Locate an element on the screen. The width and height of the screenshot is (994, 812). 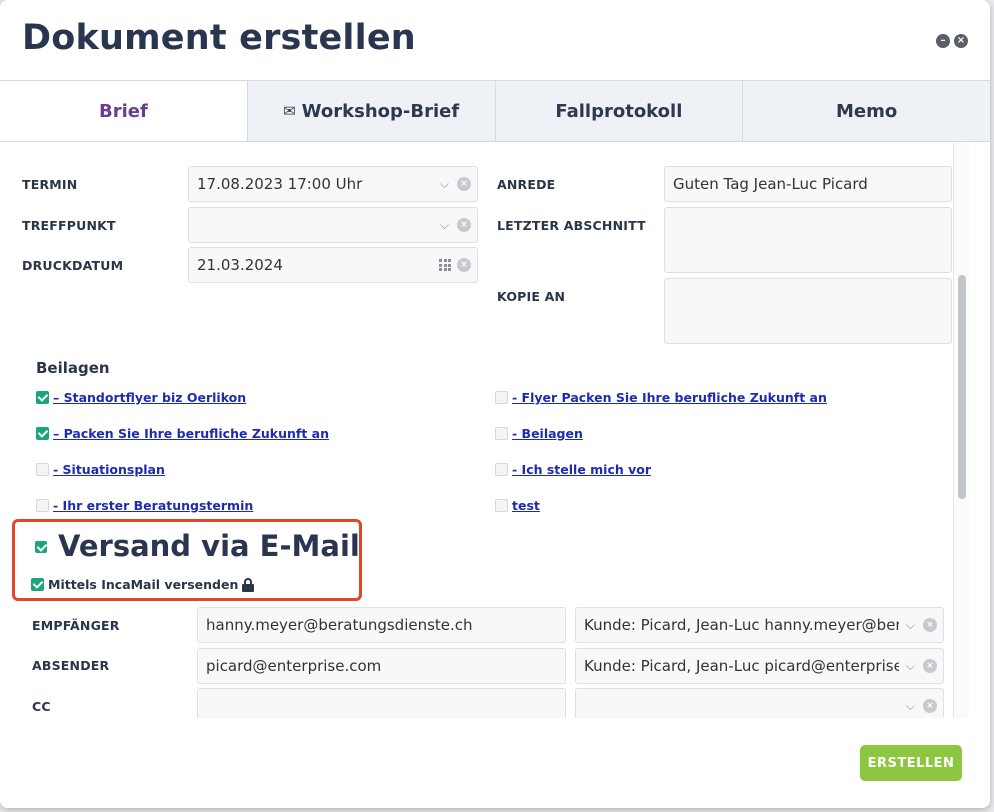
termin-value: 17.08.2023 17:00 Uhr is located at coordinates (280, 184).